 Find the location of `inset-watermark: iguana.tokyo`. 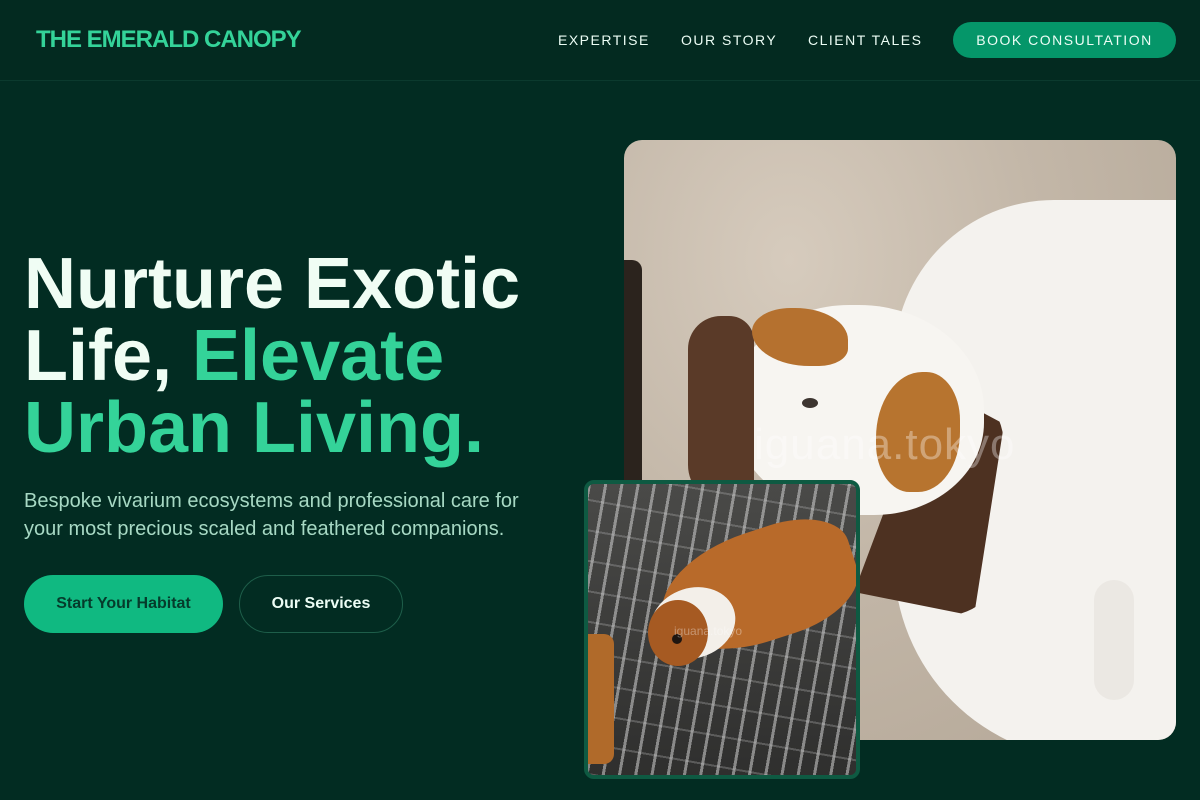

inset-watermark: iguana.tokyo is located at coordinates (708, 631).